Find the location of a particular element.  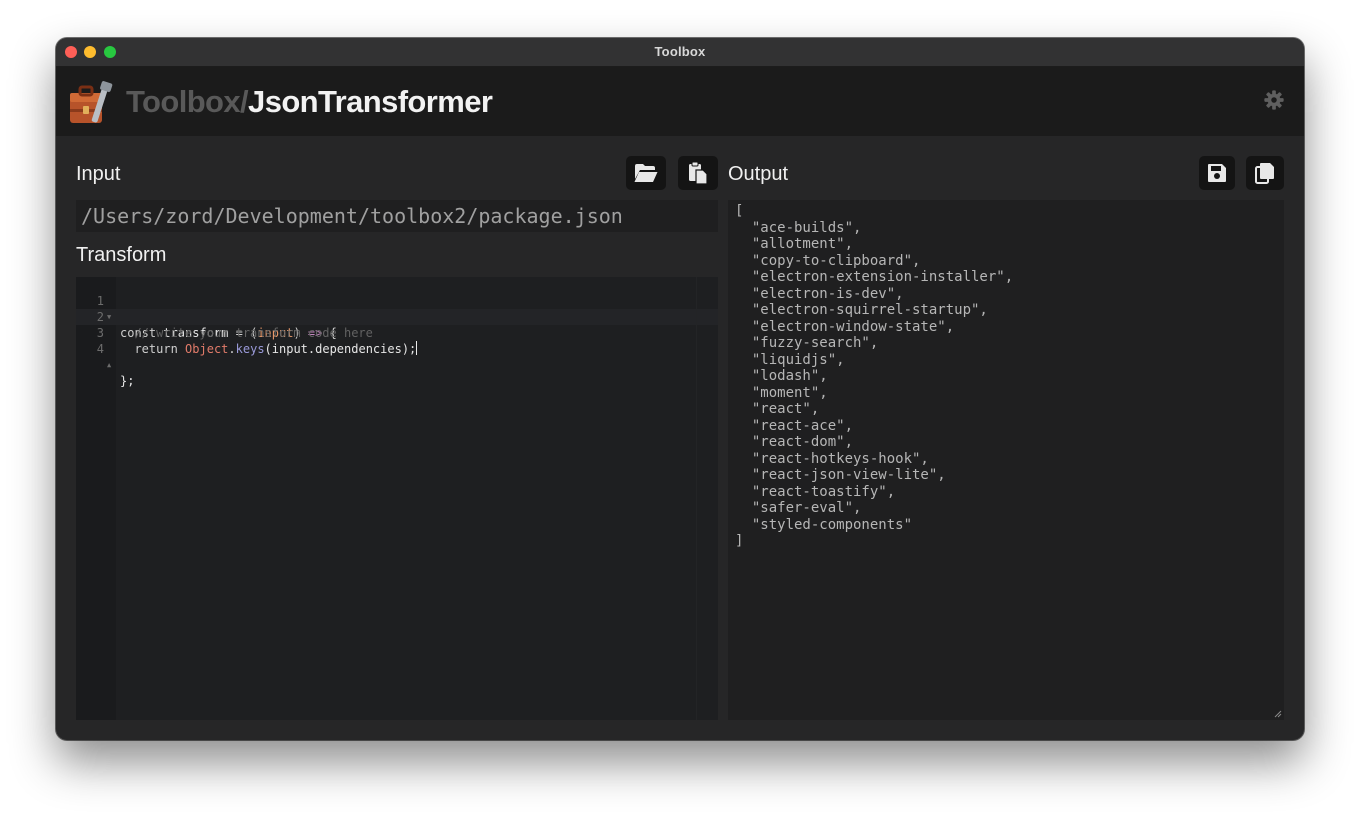

input-file-path-field is located at coordinates (397, 216).